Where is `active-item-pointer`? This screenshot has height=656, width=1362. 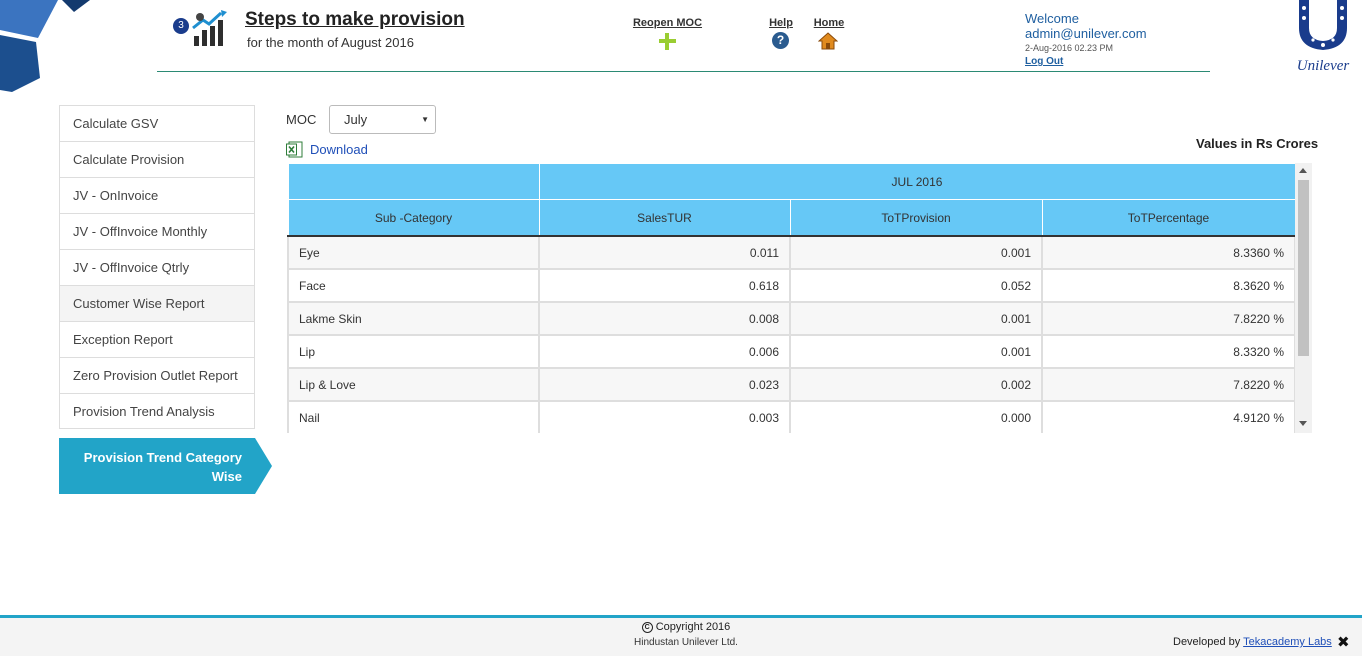
active-item-pointer is located at coordinates (263, 466).